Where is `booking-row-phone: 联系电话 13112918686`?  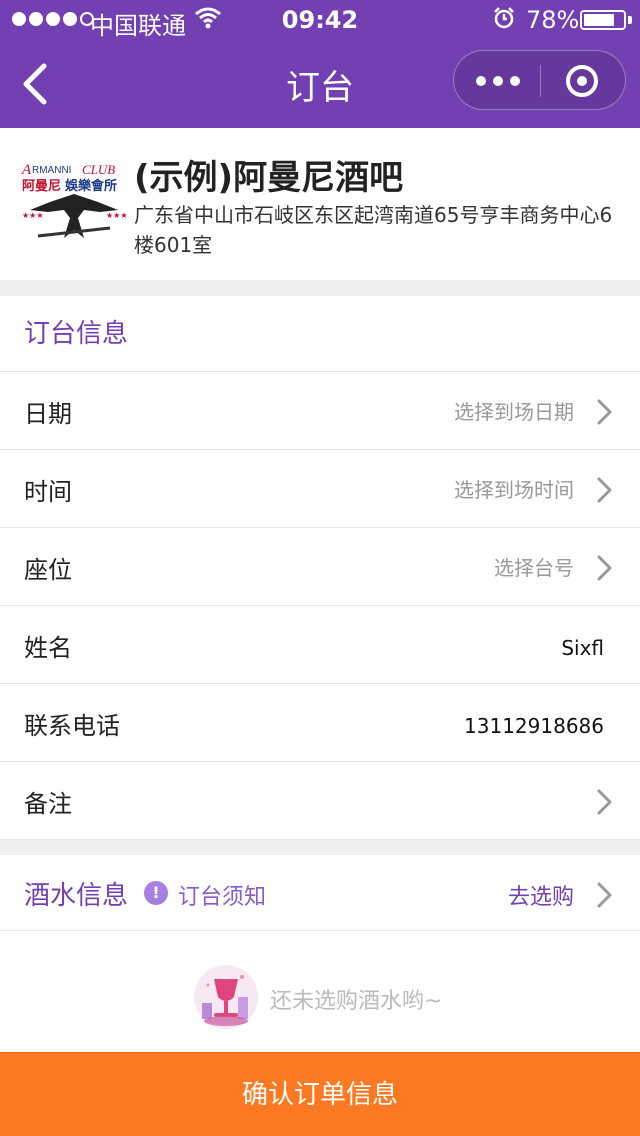 booking-row-phone: 联系电话 13112918686 is located at coordinates (320, 723).